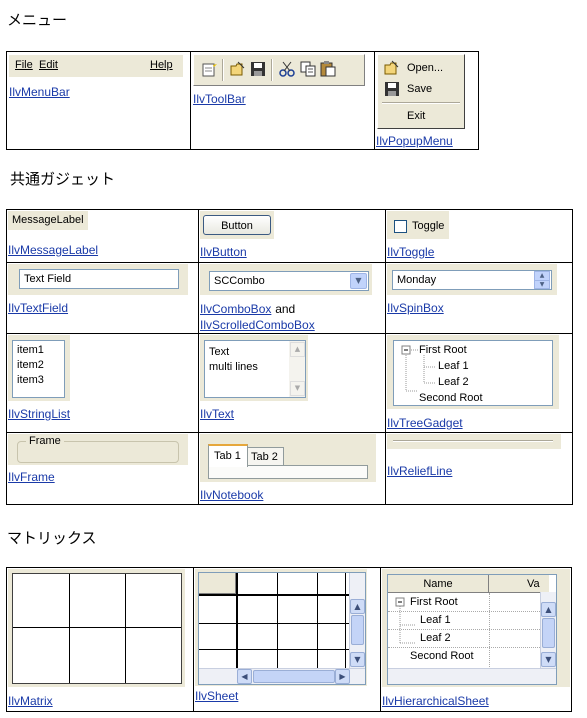 The height and width of the screenshot is (718, 587). Describe the element at coordinates (69, 628) in the screenshot. I see `matrix-col-line` at that location.